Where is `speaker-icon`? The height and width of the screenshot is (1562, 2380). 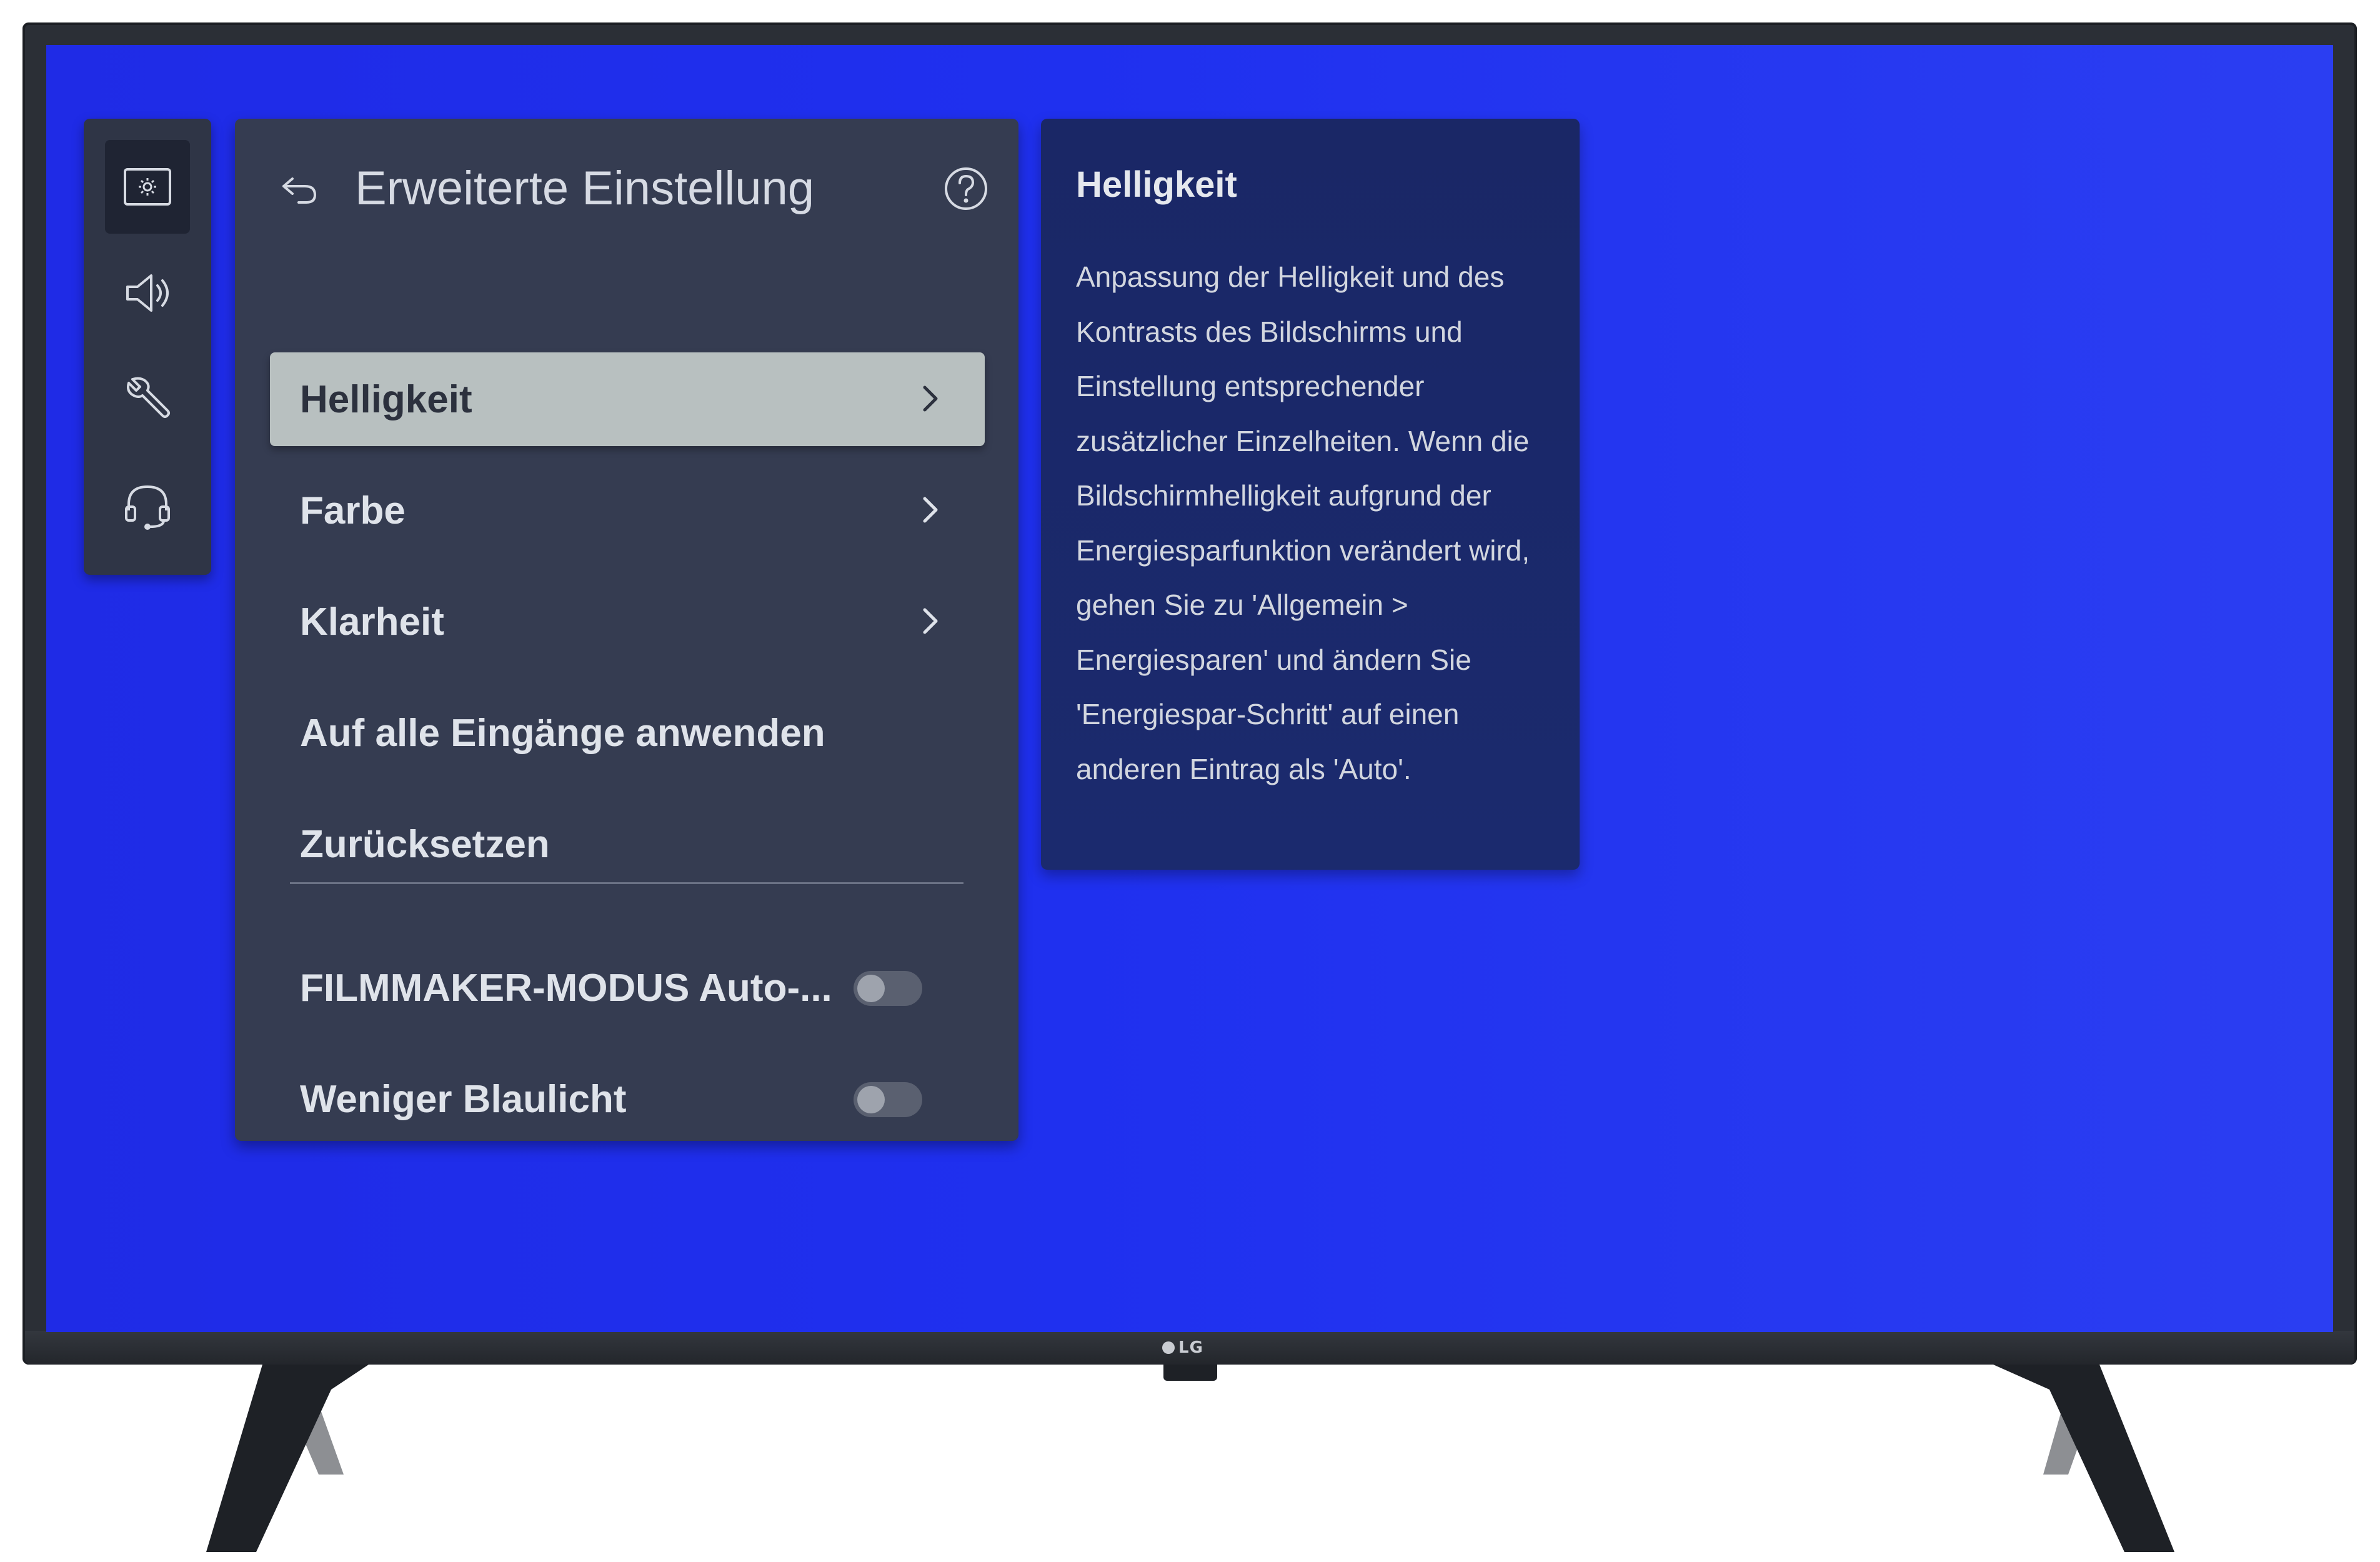 speaker-icon is located at coordinates (147, 293).